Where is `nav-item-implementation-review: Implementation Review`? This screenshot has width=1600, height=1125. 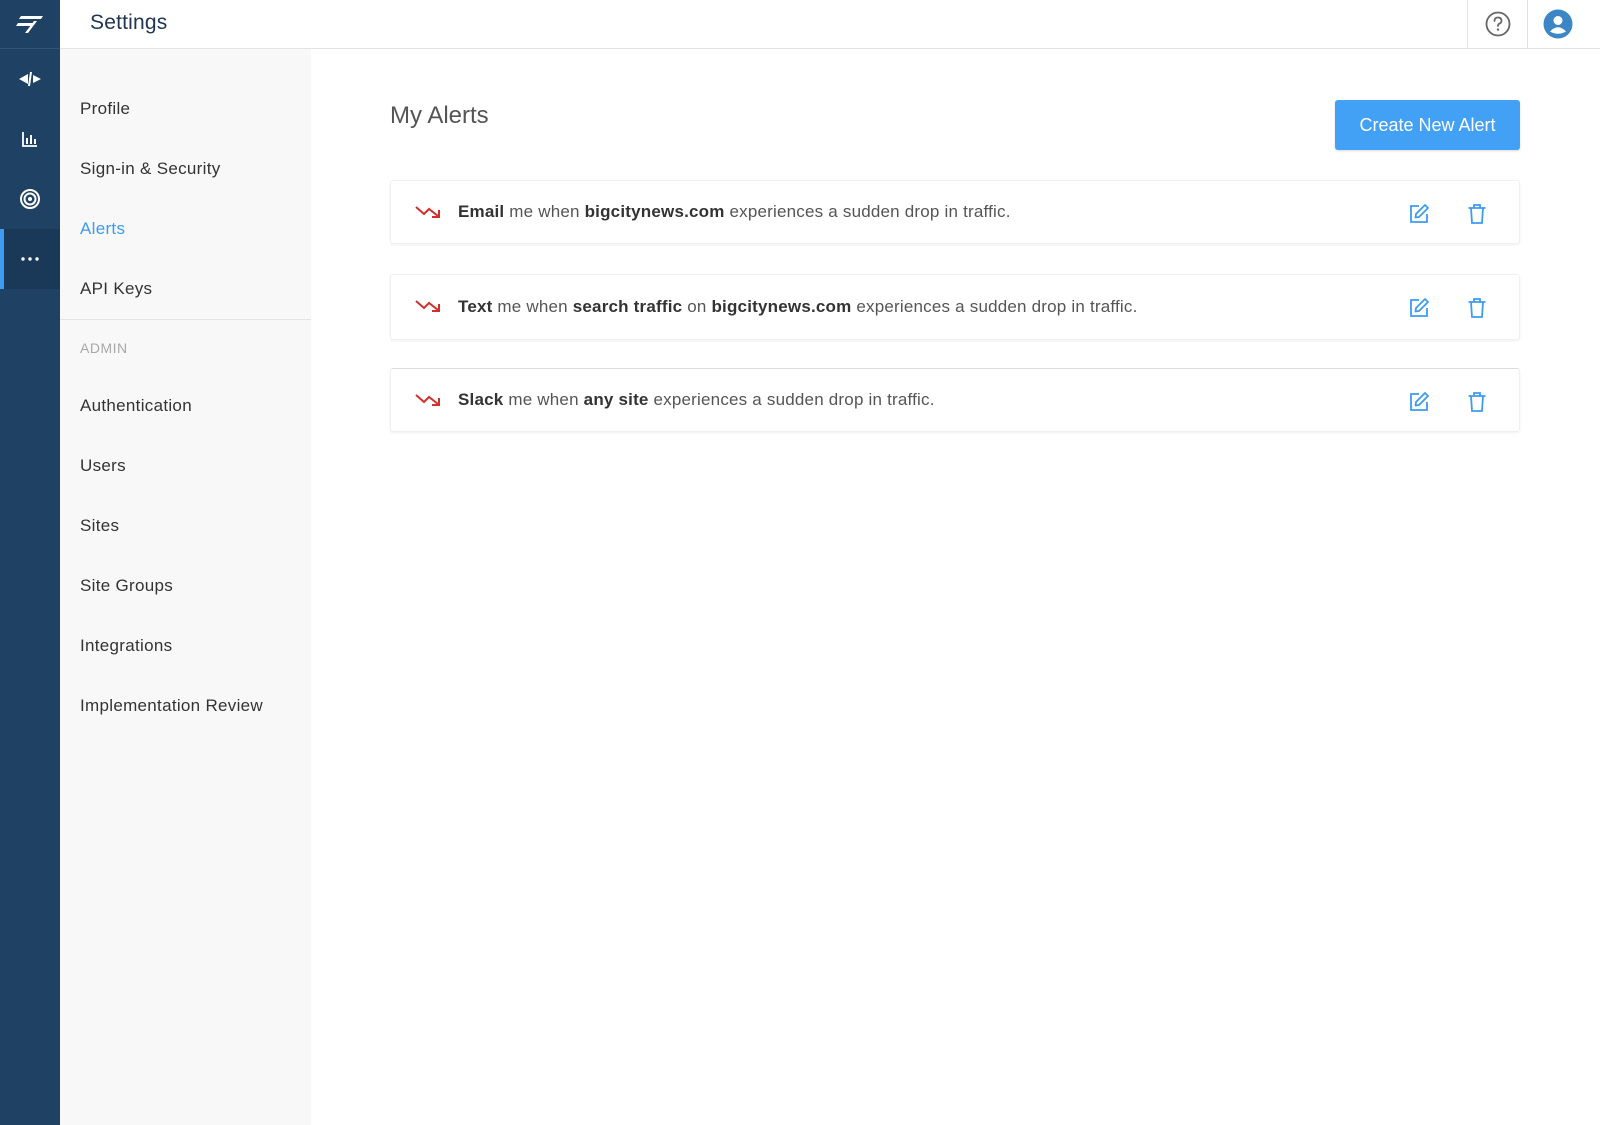 nav-item-implementation-review: Implementation Review is located at coordinates (185, 706).